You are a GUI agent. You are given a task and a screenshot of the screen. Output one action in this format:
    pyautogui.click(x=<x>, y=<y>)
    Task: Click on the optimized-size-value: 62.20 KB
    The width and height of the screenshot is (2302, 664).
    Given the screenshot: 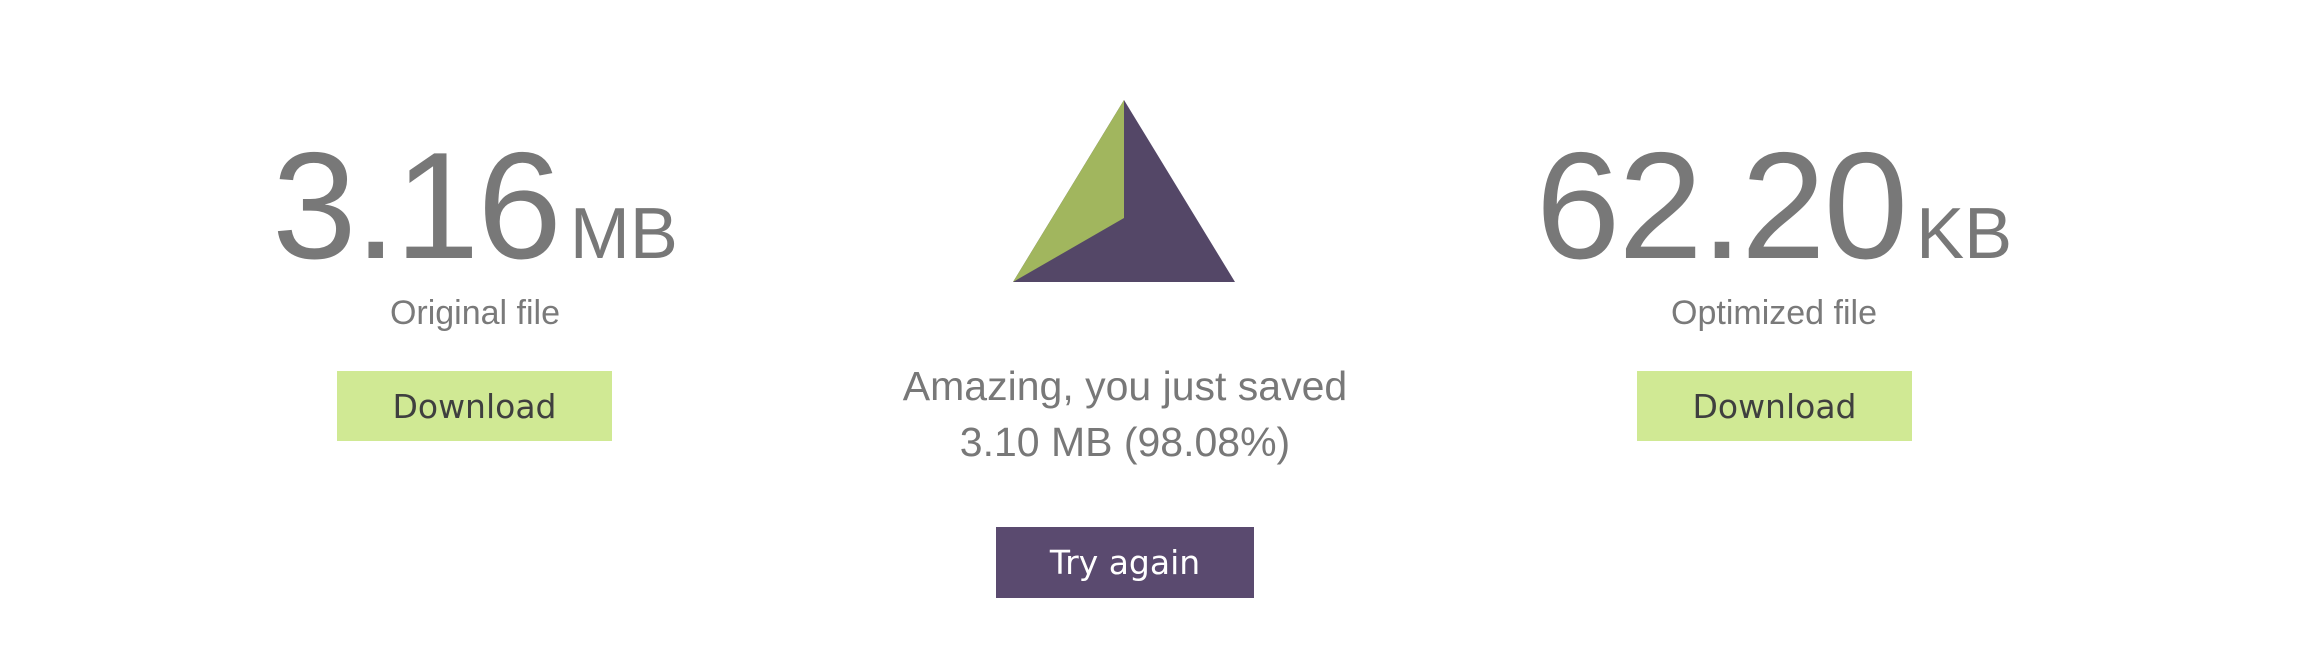 What is the action you would take?
    pyautogui.click(x=1774, y=206)
    